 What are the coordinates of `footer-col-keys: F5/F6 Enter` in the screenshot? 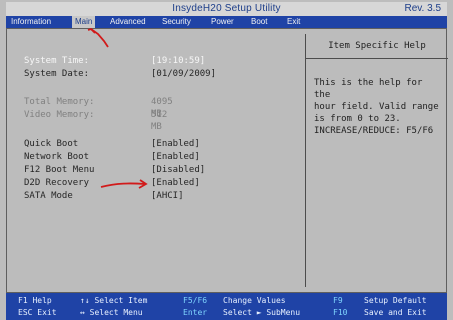 It's located at (195, 307).